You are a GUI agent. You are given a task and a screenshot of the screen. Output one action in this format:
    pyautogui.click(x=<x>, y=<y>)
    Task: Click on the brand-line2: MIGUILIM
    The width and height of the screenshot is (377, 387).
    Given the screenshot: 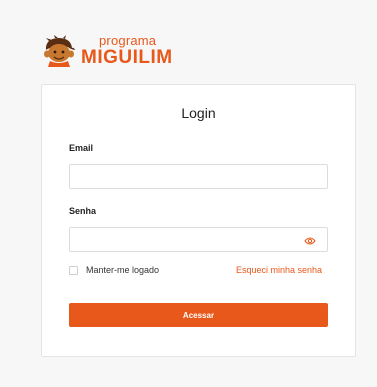 What is the action you would take?
    pyautogui.click(x=127, y=57)
    